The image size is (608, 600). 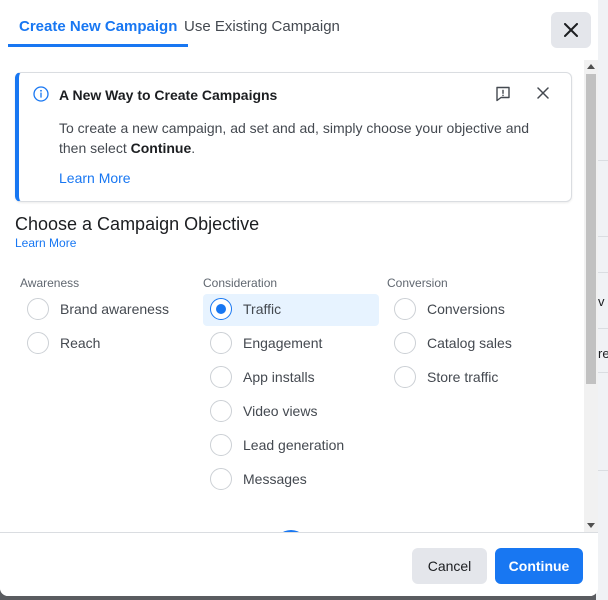 I want to click on background-text-fragment: v, so click(x=601, y=301).